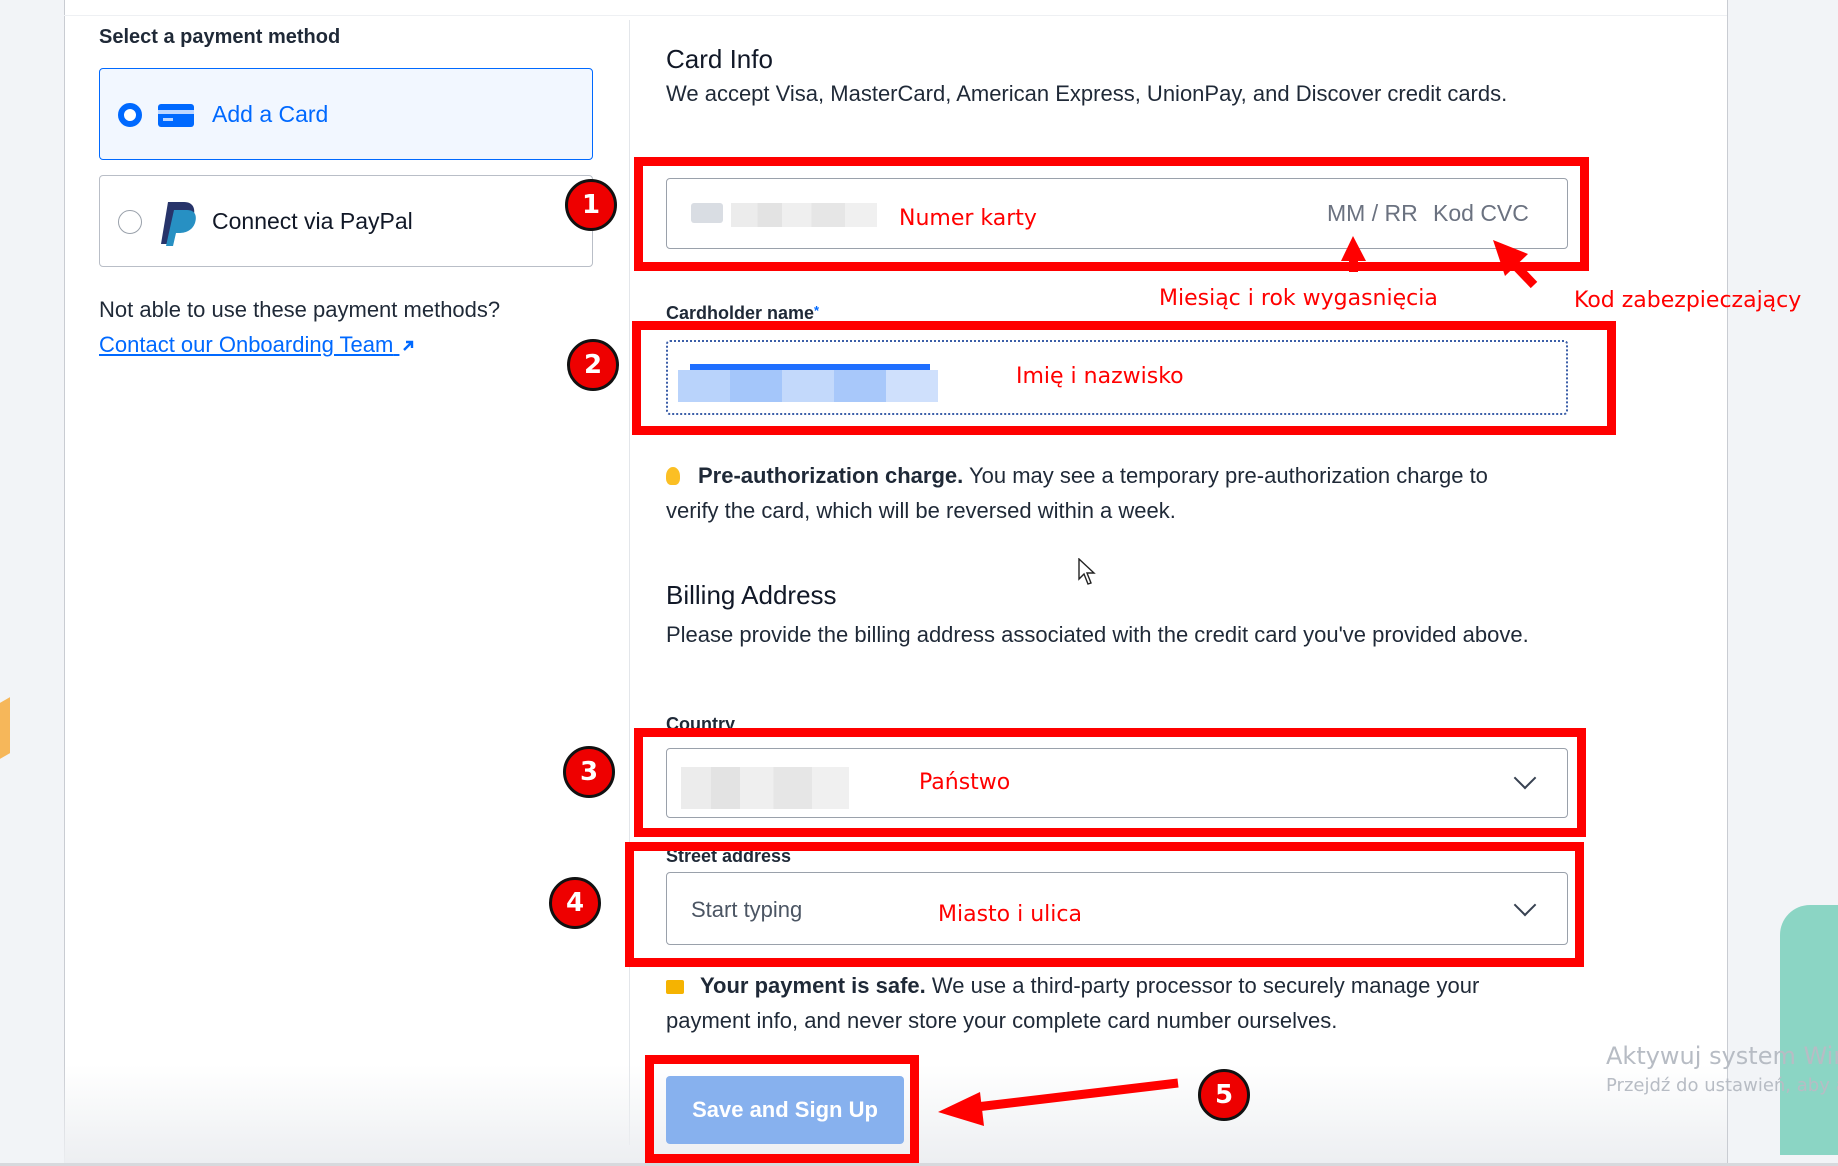  Describe the element at coordinates (1722, 1085) in the screenshot. I see `activation-watermark-line2: Przejdź do ustawień, aby a` at that location.